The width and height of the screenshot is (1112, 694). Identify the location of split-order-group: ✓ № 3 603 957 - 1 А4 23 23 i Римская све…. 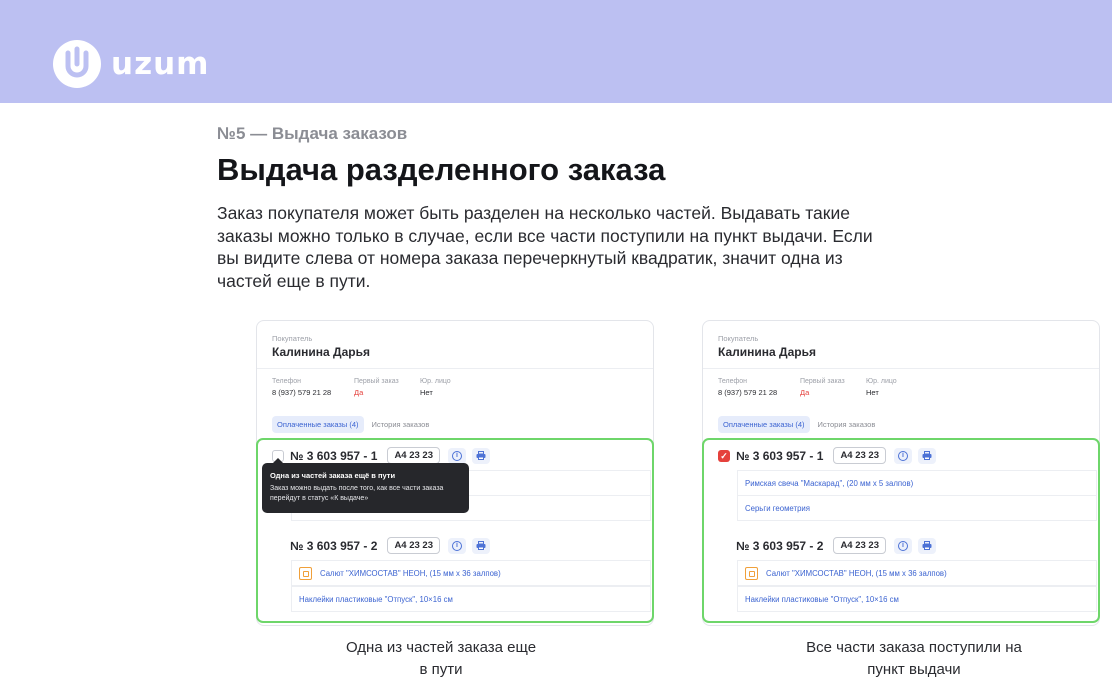
(901, 530).